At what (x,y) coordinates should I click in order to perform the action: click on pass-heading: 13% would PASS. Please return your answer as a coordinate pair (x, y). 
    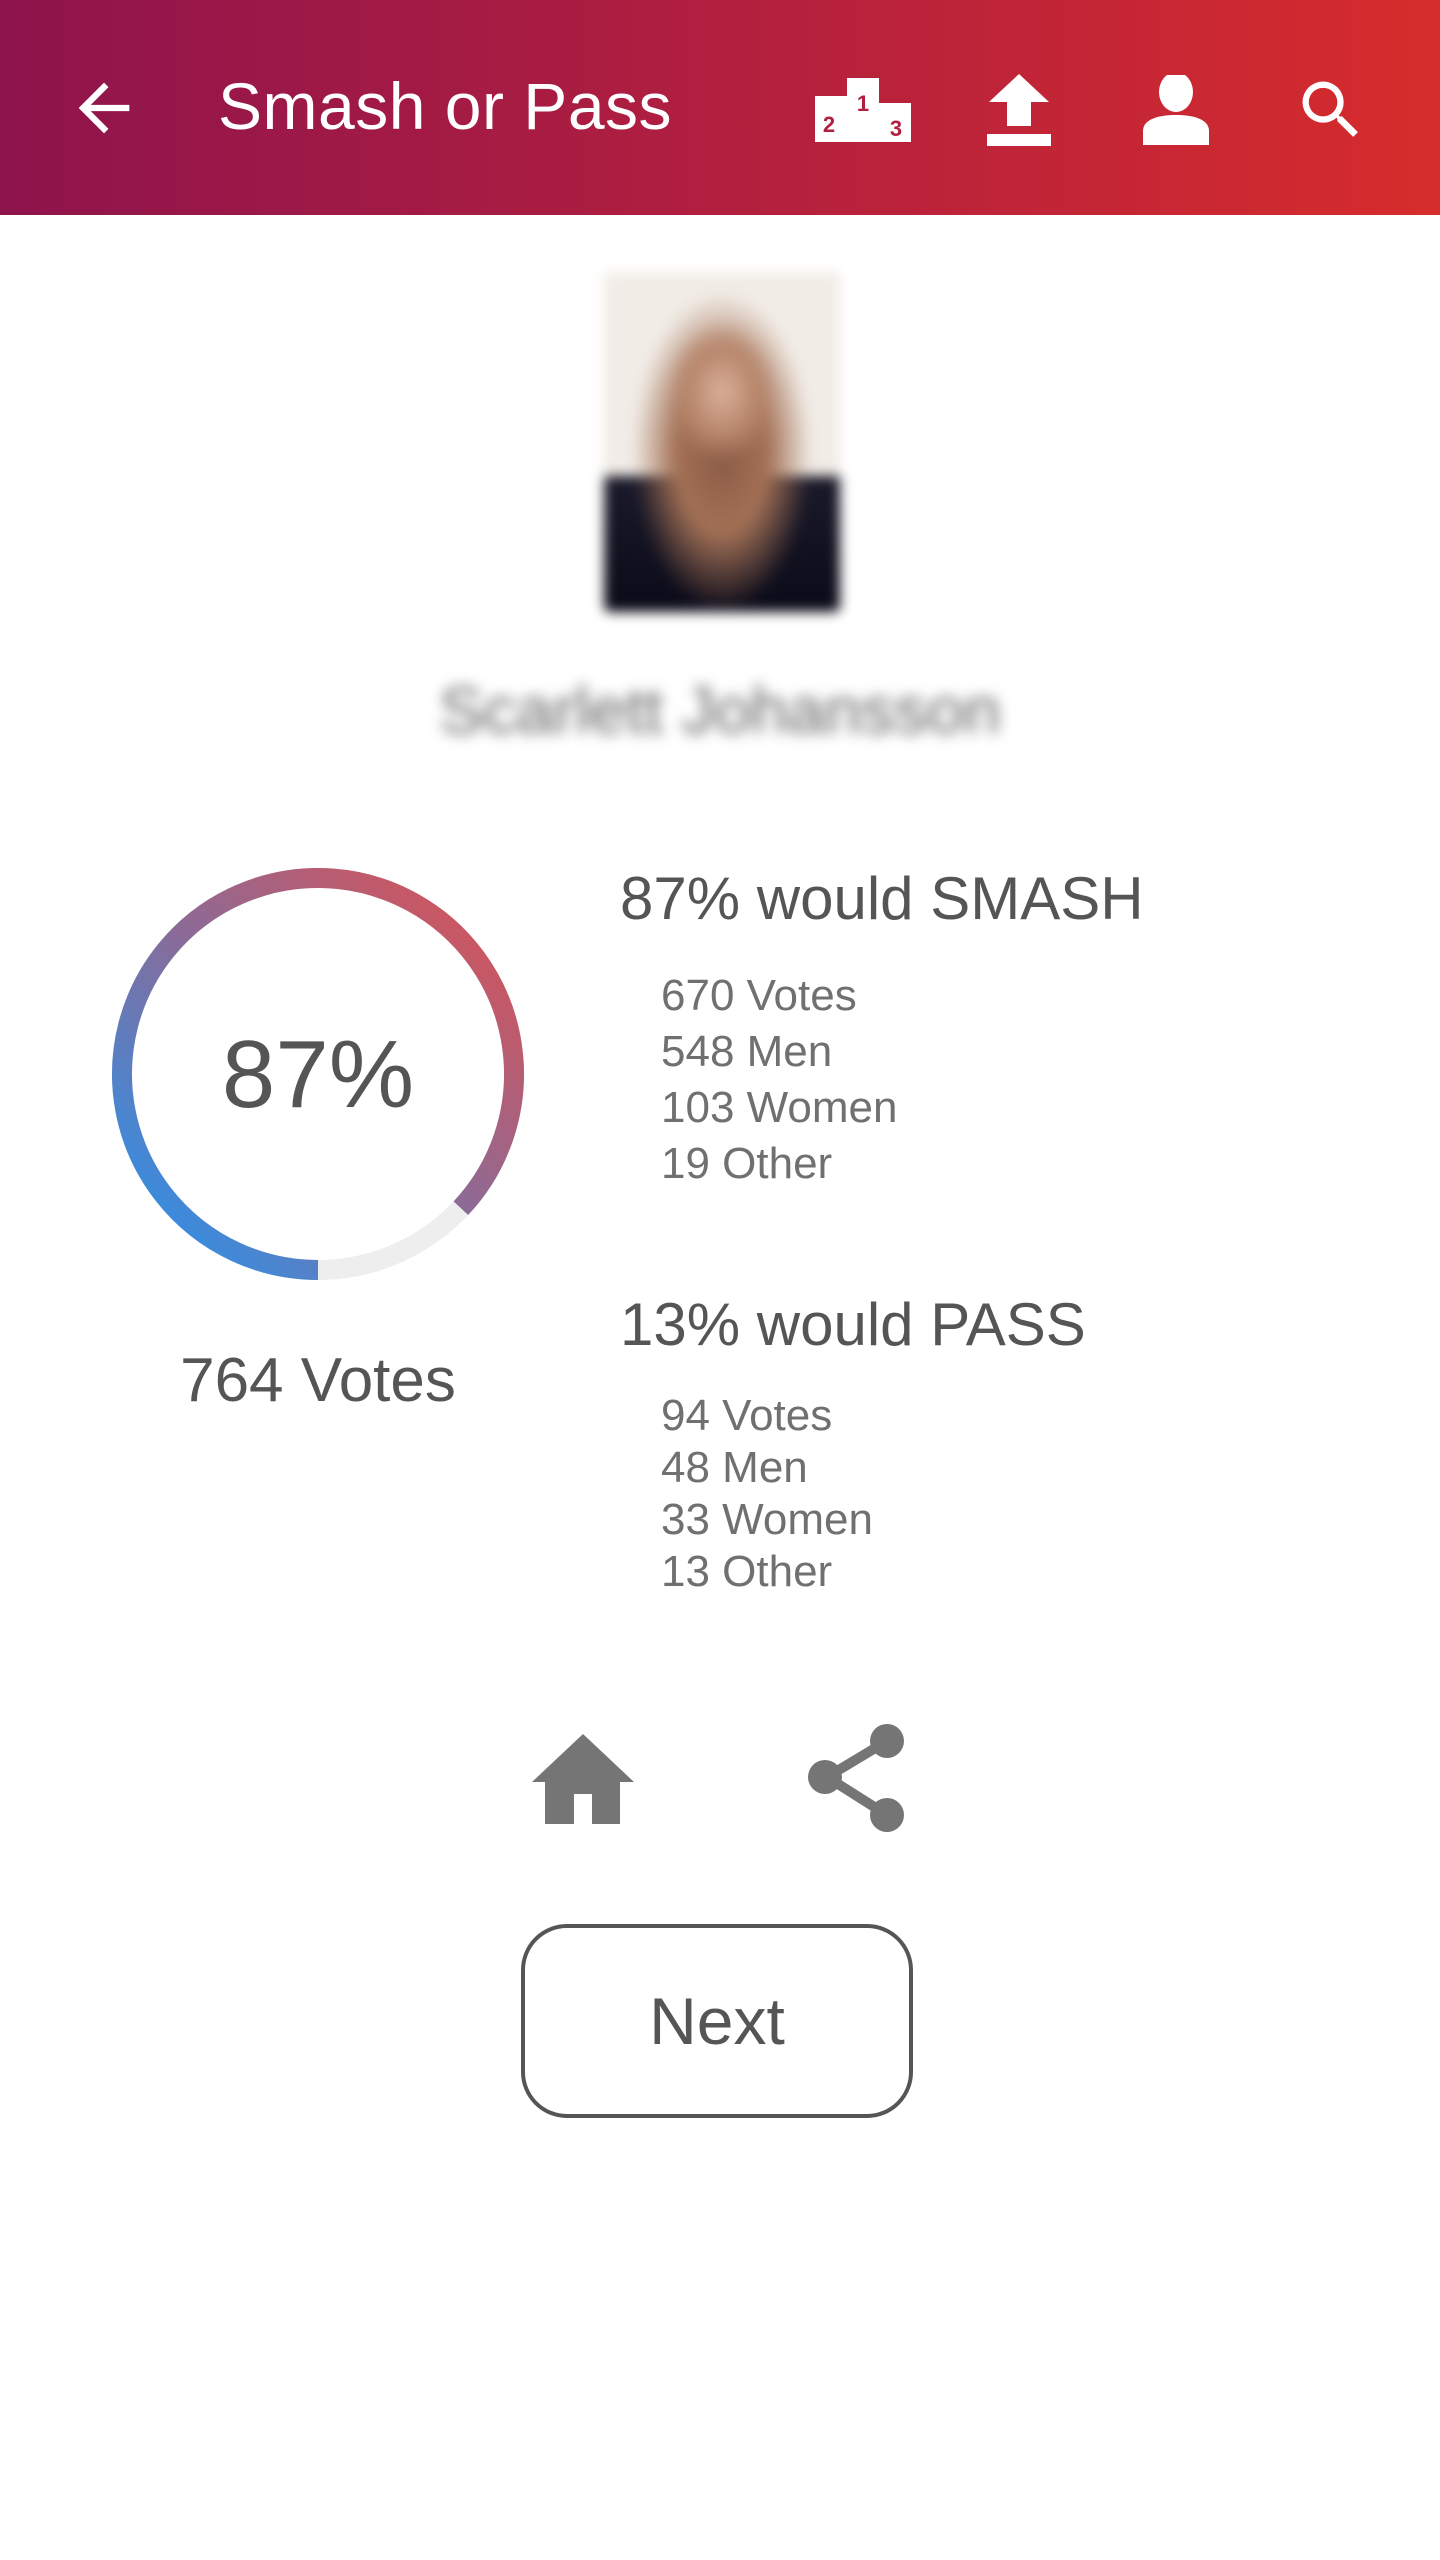
    Looking at the image, I should click on (853, 1324).